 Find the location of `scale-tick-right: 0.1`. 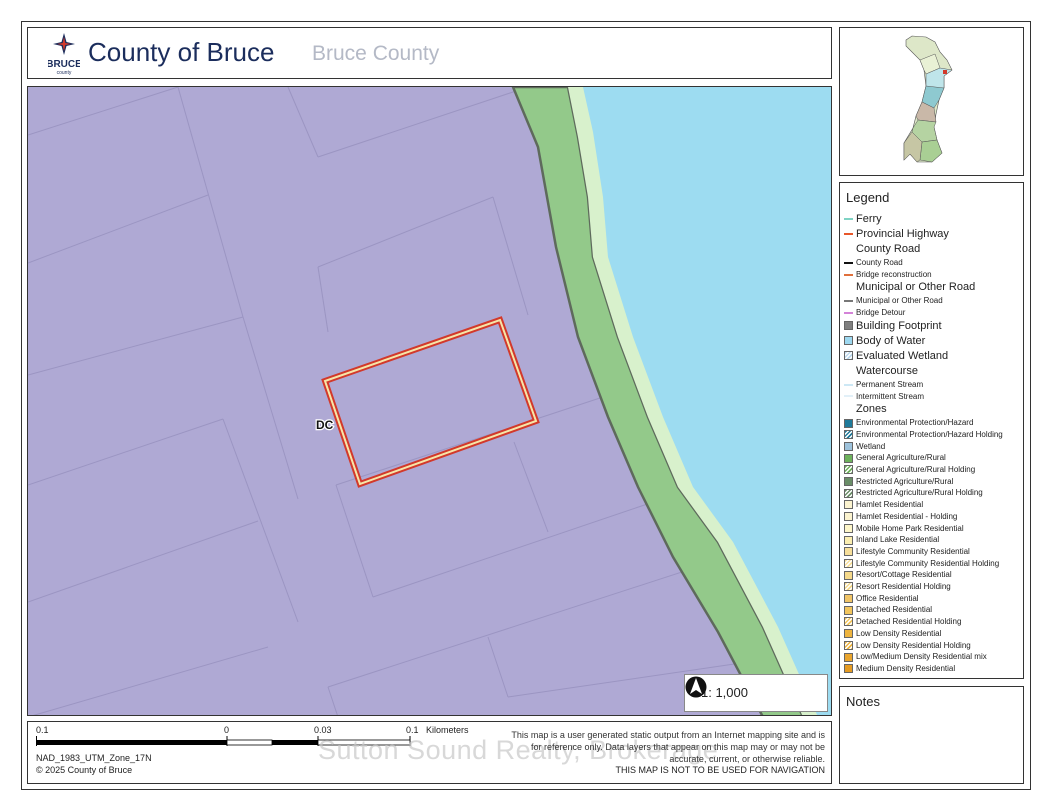

scale-tick-right: 0.1 is located at coordinates (412, 730).